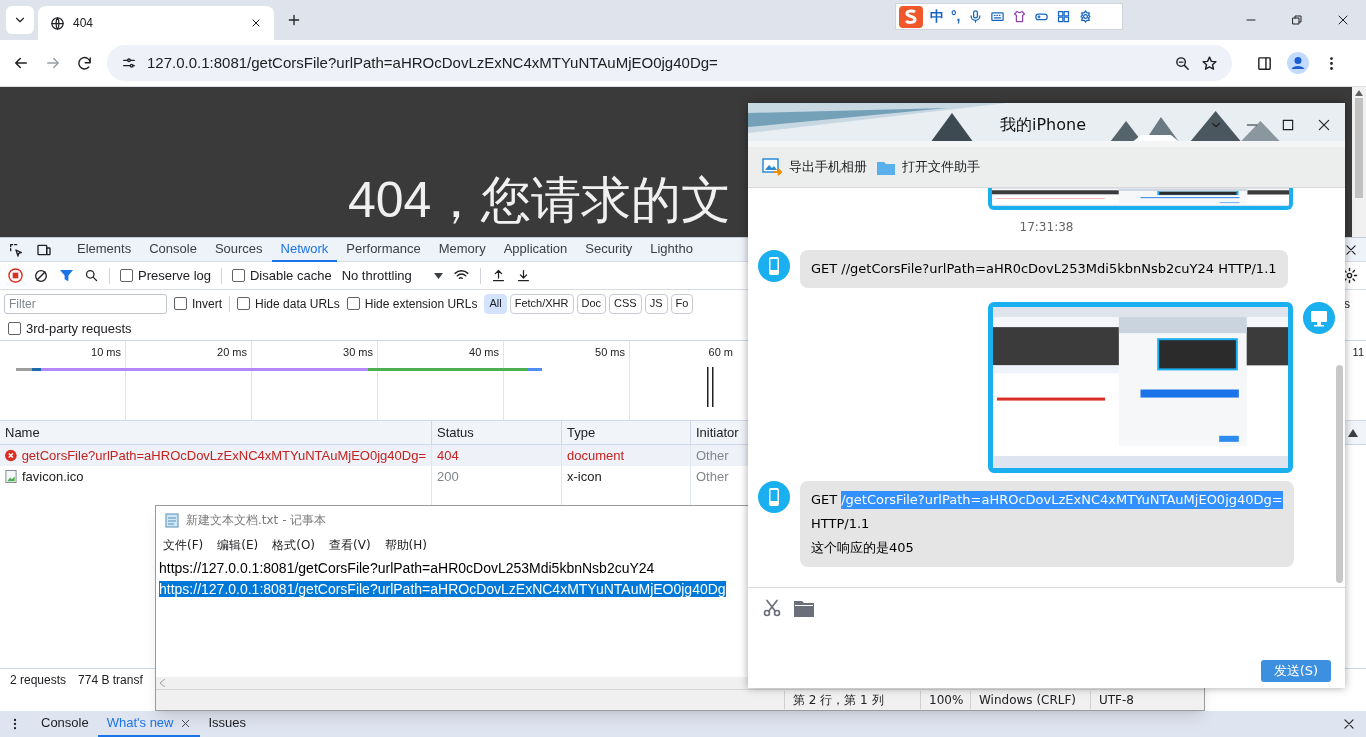 The width and height of the screenshot is (1366, 737). I want to click on status-field: 100%, so click(945, 700).